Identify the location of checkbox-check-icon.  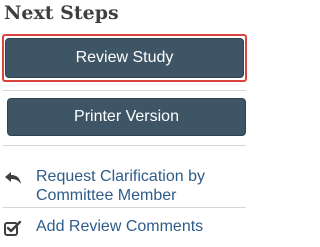
(16, 228).